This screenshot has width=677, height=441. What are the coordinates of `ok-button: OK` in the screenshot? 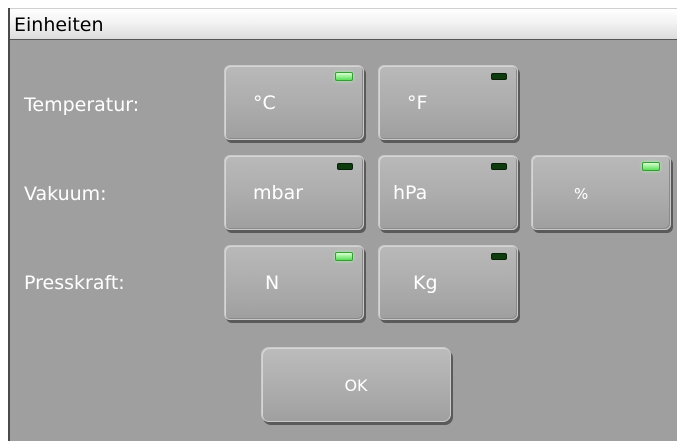 It's located at (356, 384).